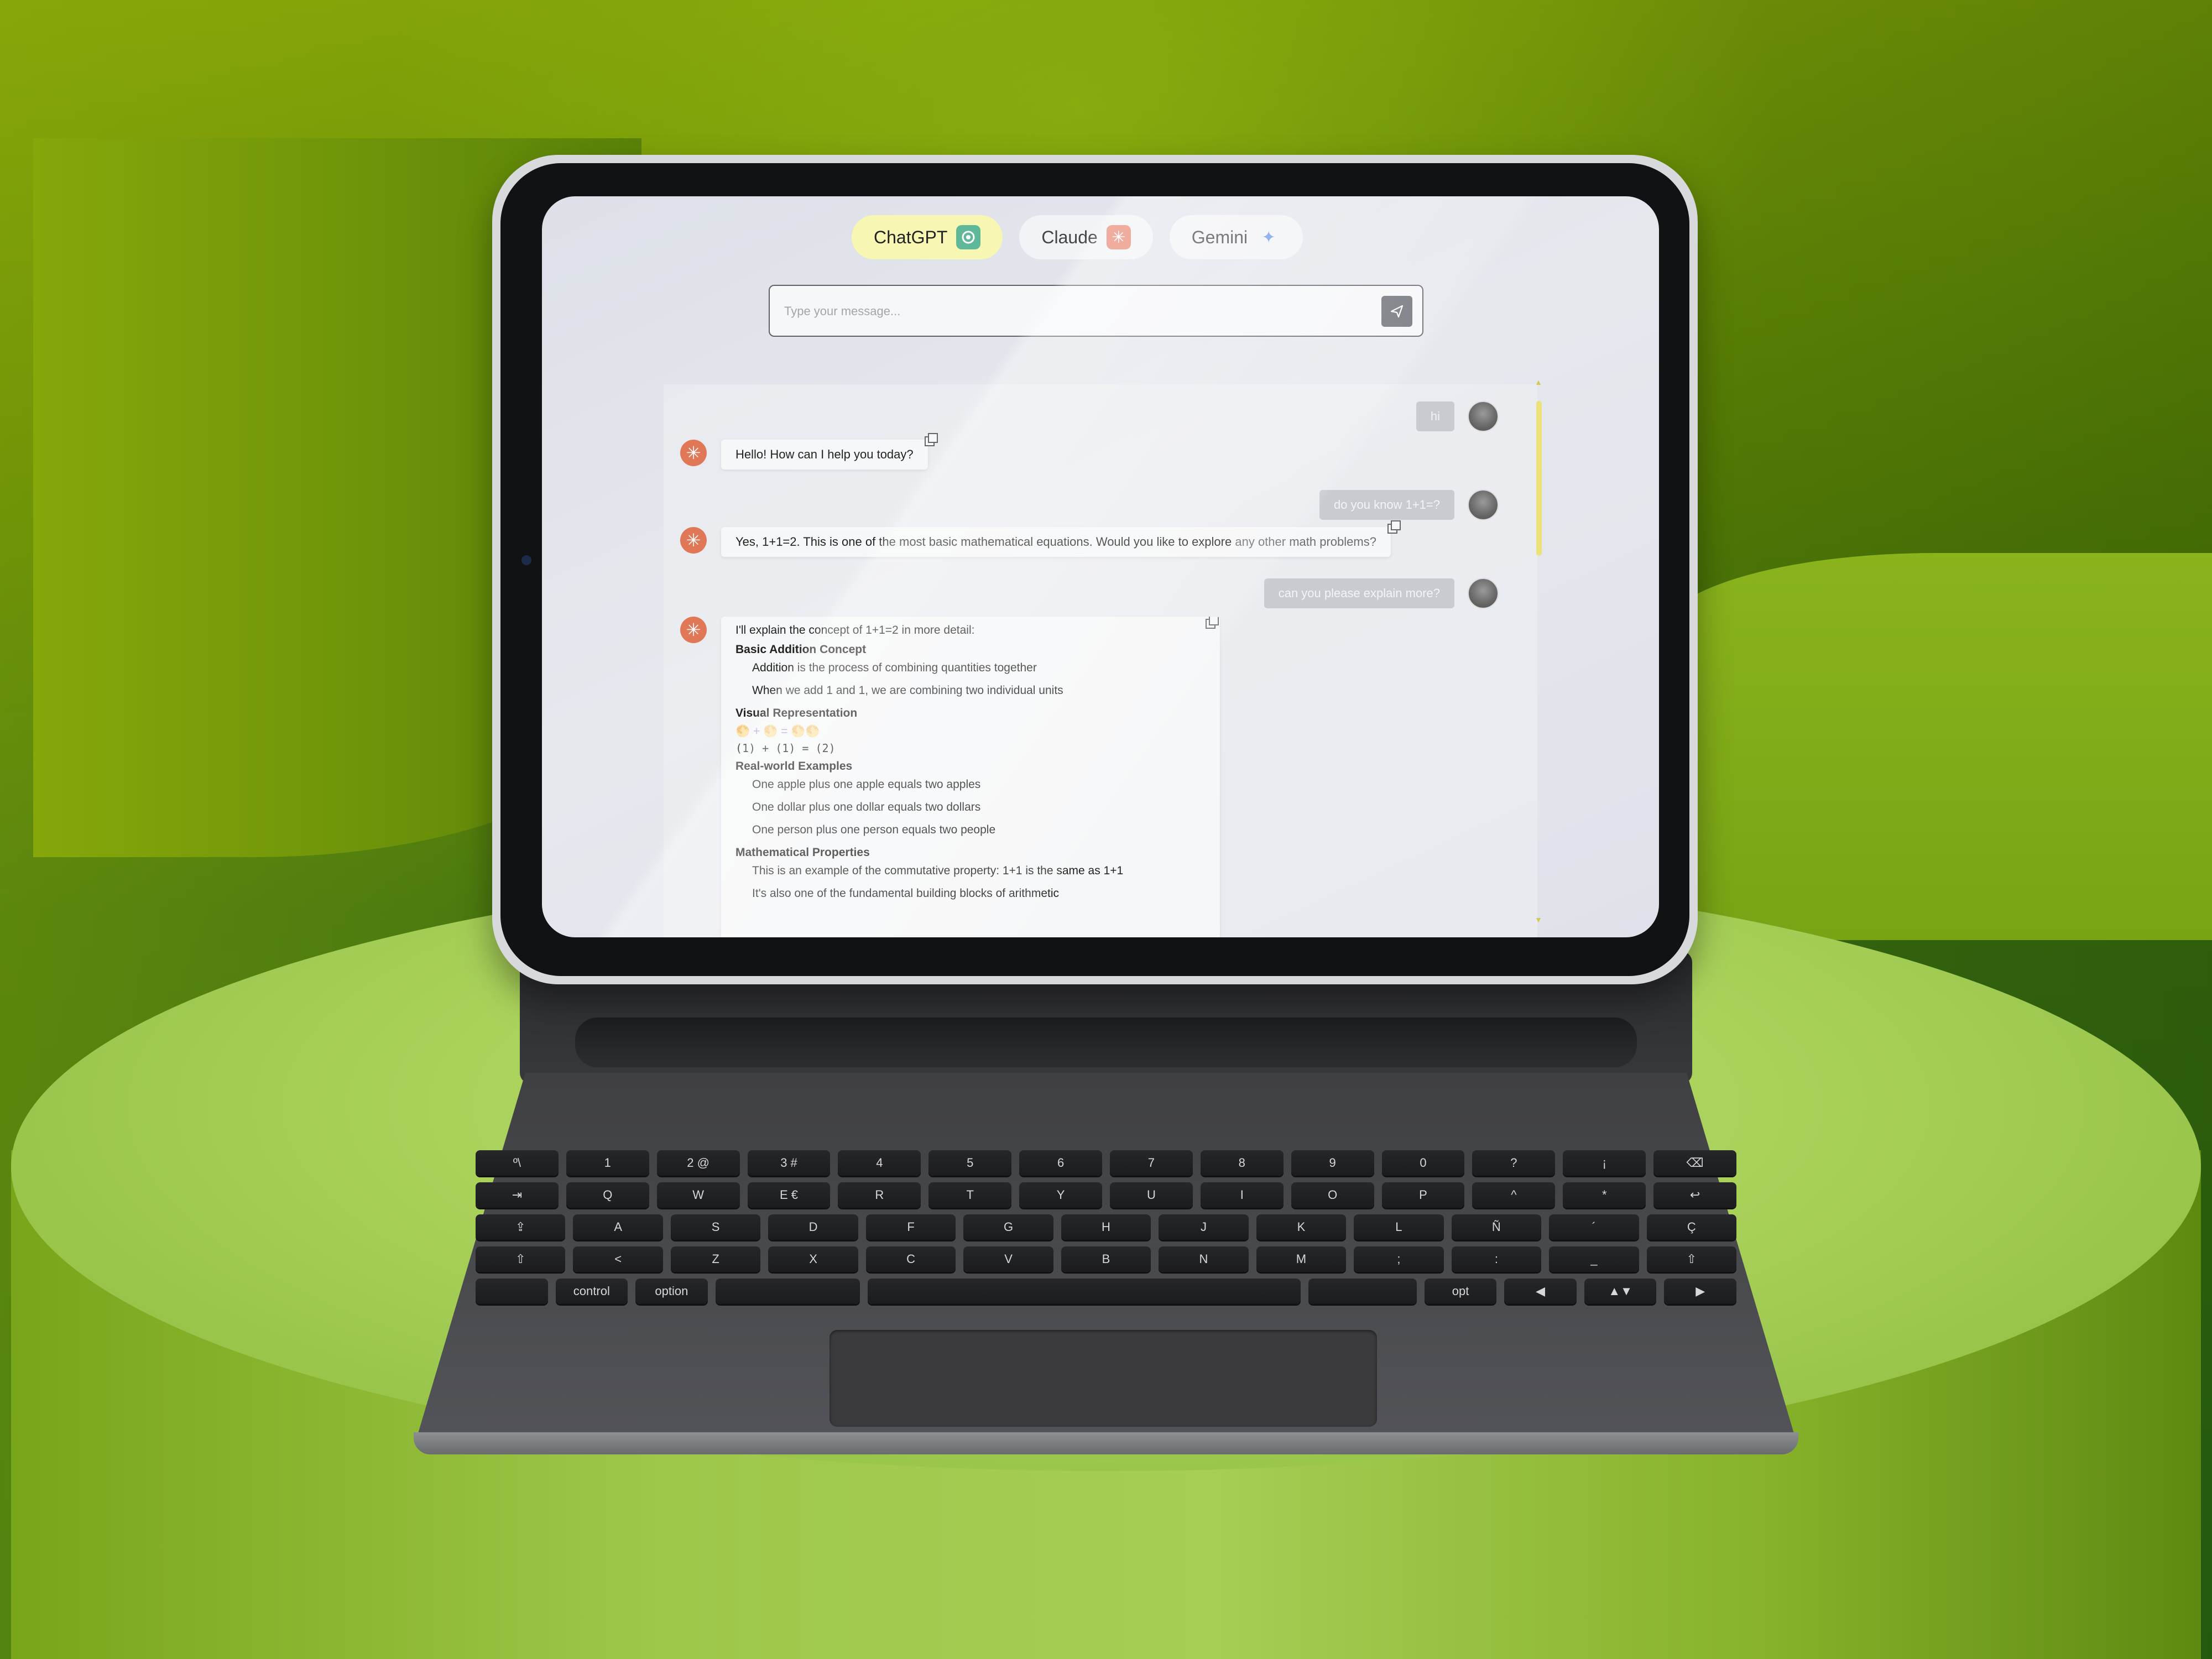  I want to click on key: 2 @, so click(698, 1163).